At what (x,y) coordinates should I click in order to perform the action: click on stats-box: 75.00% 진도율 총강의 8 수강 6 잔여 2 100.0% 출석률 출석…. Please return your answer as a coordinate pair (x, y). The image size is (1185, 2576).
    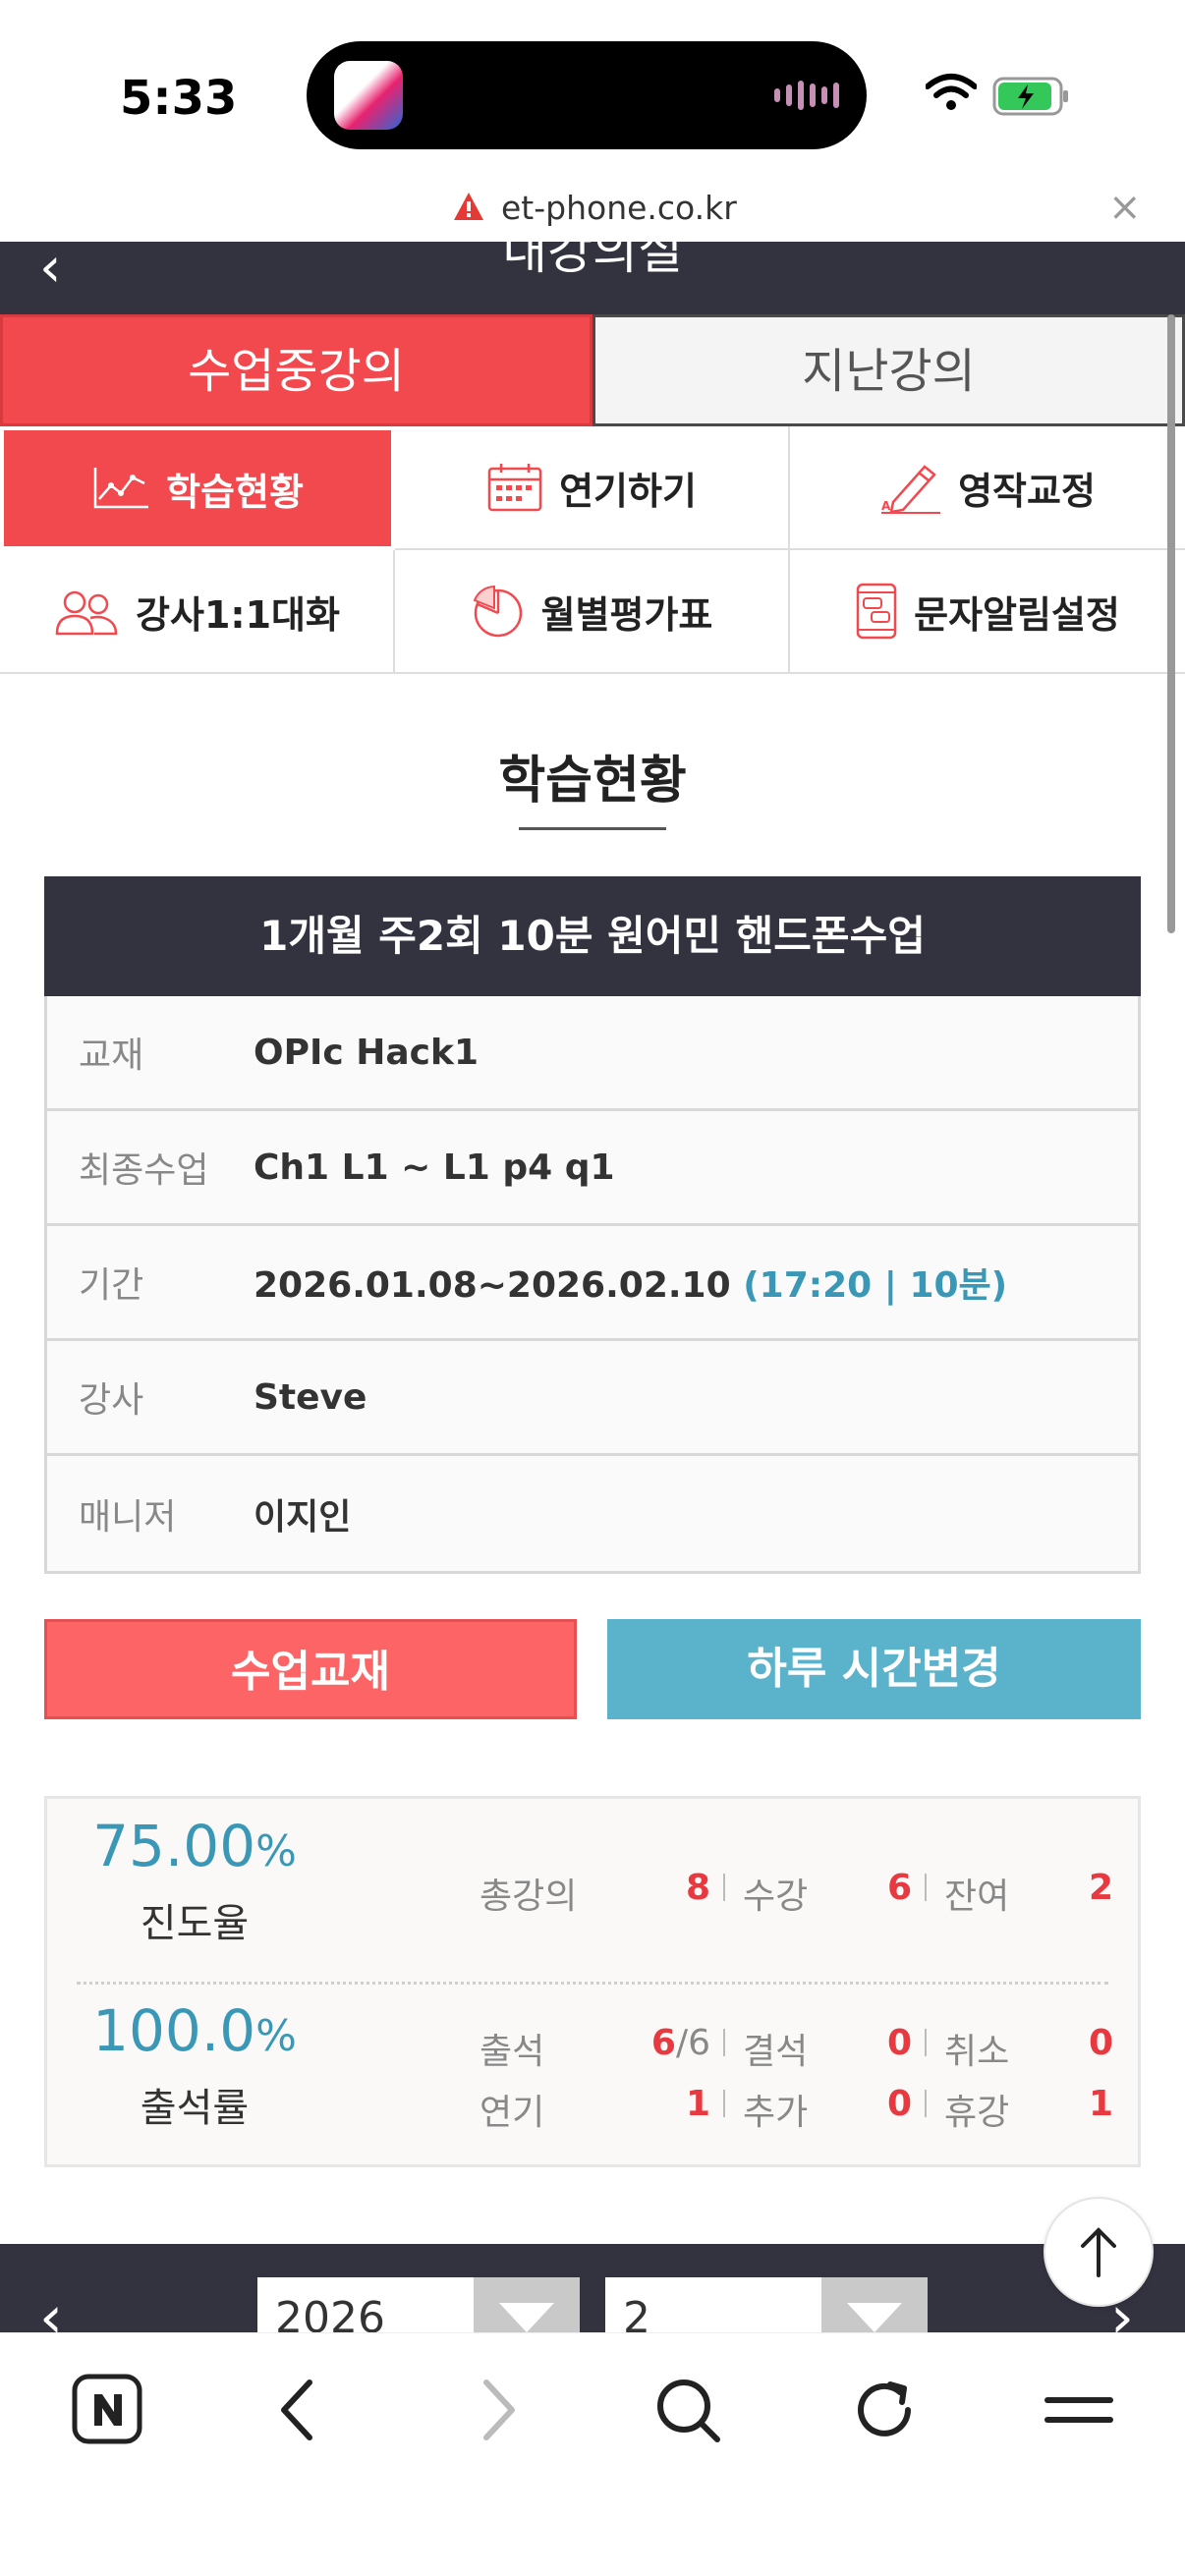
    Looking at the image, I should click on (592, 1981).